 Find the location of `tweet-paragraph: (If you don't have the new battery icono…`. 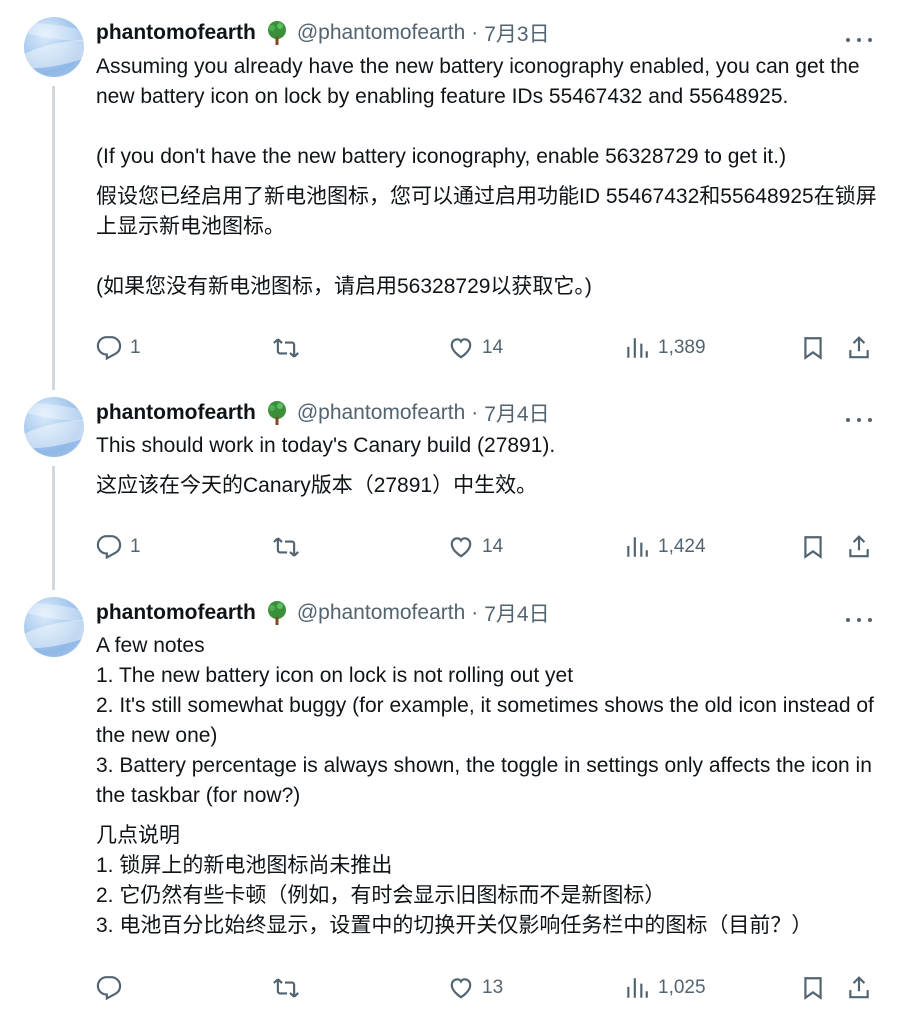

tweet-paragraph: (If you don't have the new battery icono… is located at coordinates (441, 156).